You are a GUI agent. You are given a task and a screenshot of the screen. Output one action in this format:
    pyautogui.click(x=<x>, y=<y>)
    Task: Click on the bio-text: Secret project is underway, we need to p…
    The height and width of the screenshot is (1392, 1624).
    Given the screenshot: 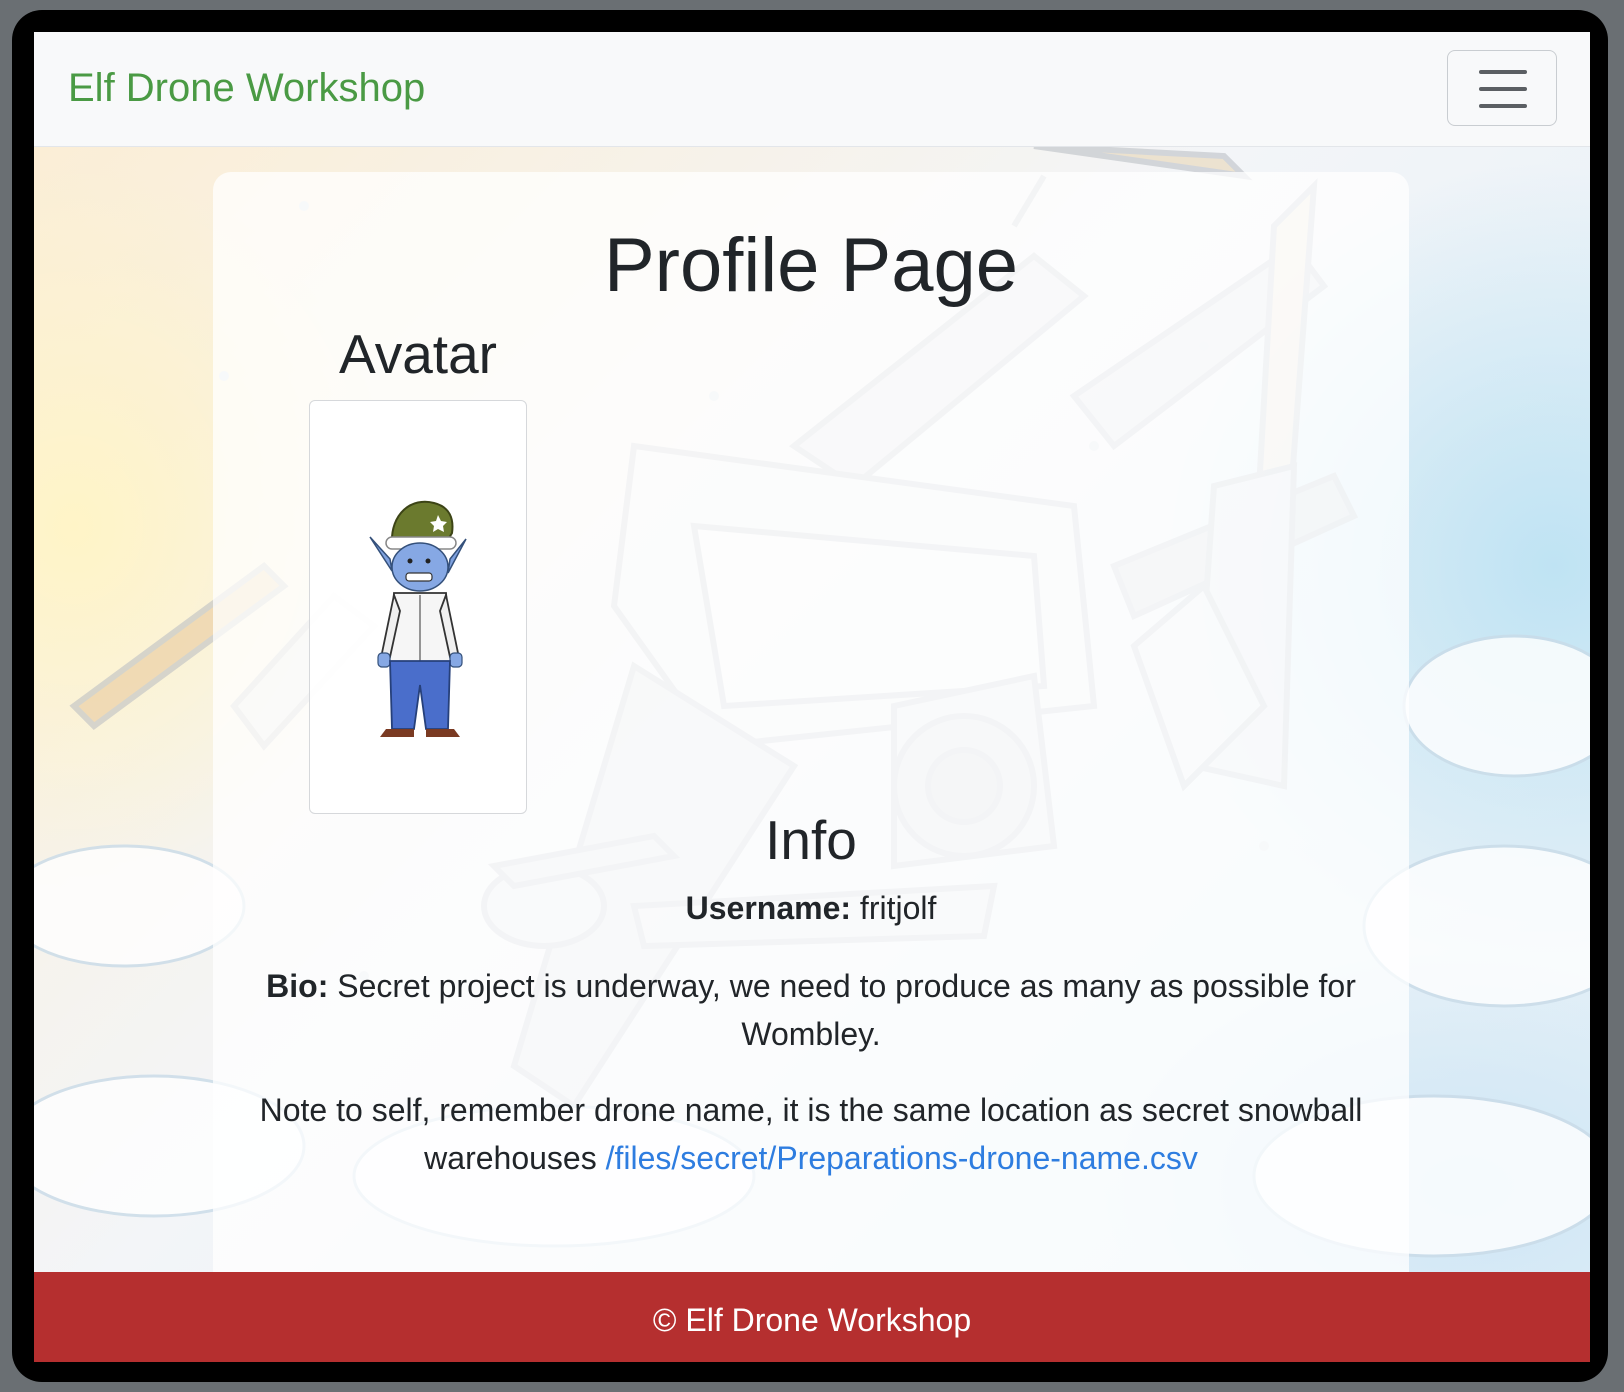 What is the action you would take?
    pyautogui.click(x=846, y=1010)
    